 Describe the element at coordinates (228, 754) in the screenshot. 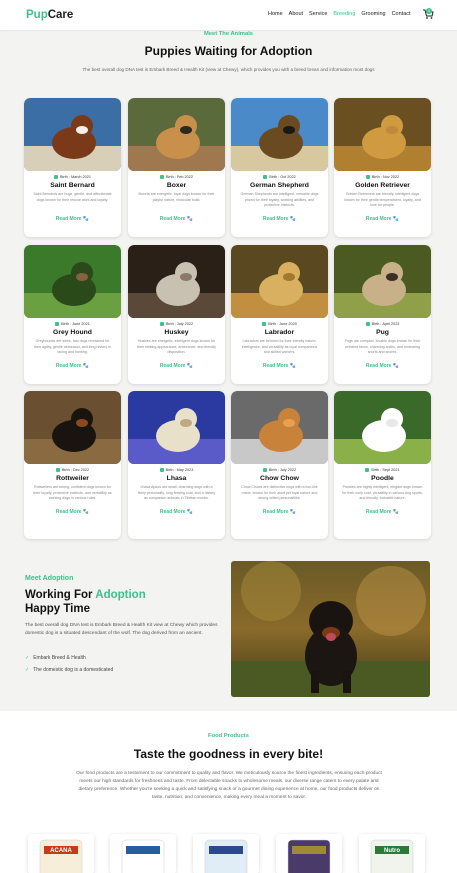

I see `food-title: Taste the goodness in every bite!` at that location.